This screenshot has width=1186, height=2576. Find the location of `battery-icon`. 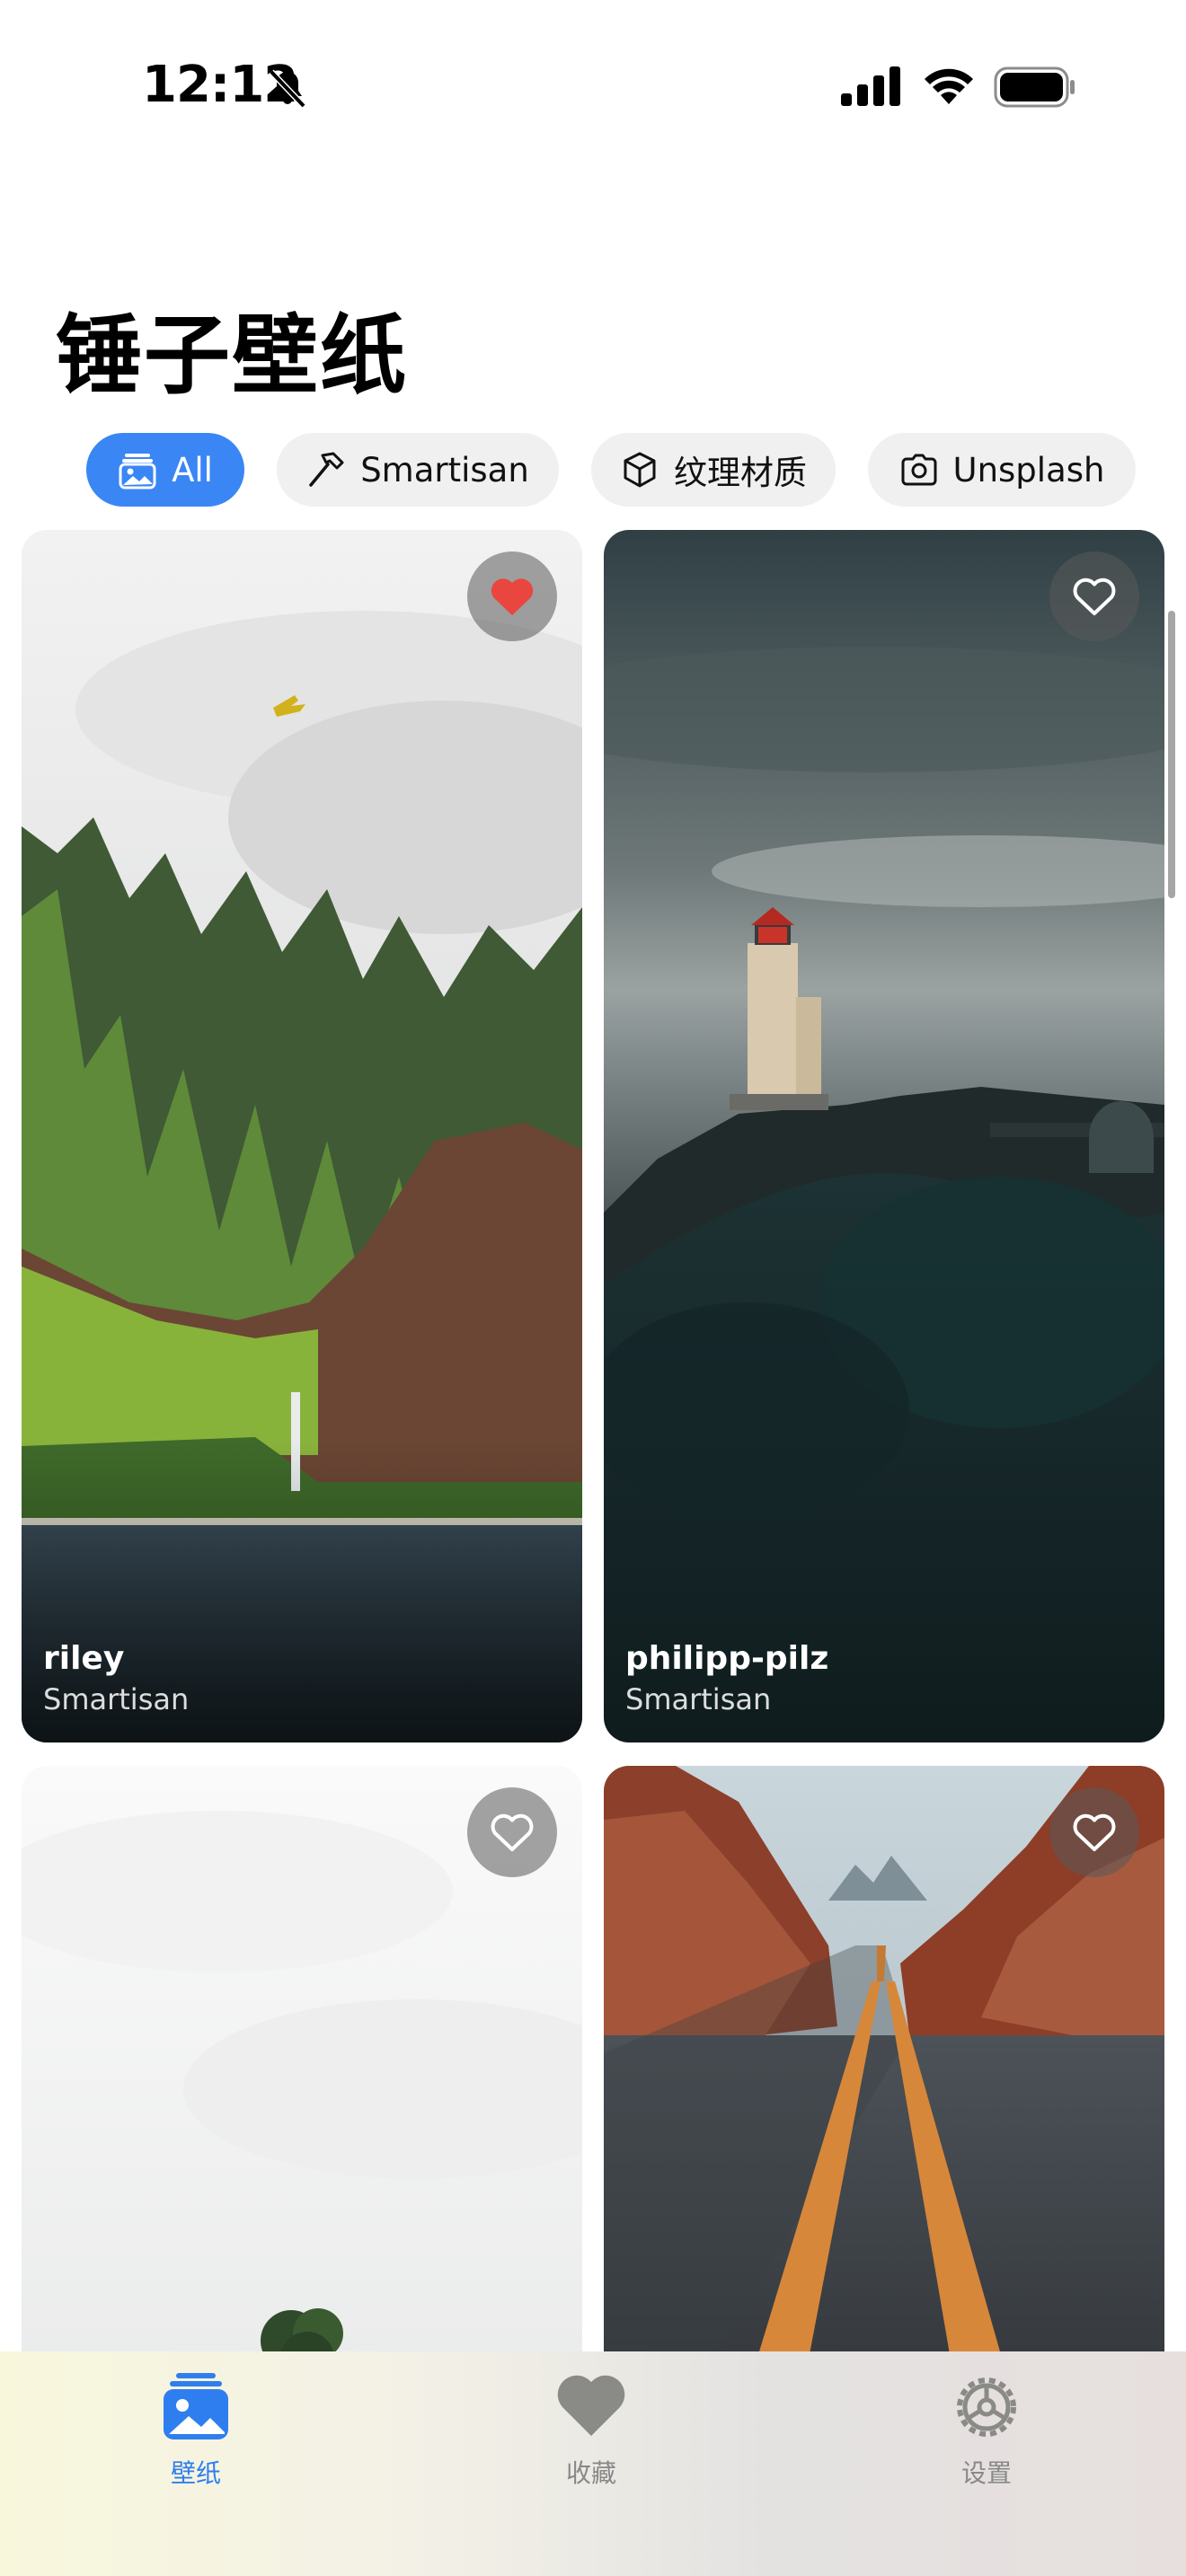

battery-icon is located at coordinates (1034, 87).